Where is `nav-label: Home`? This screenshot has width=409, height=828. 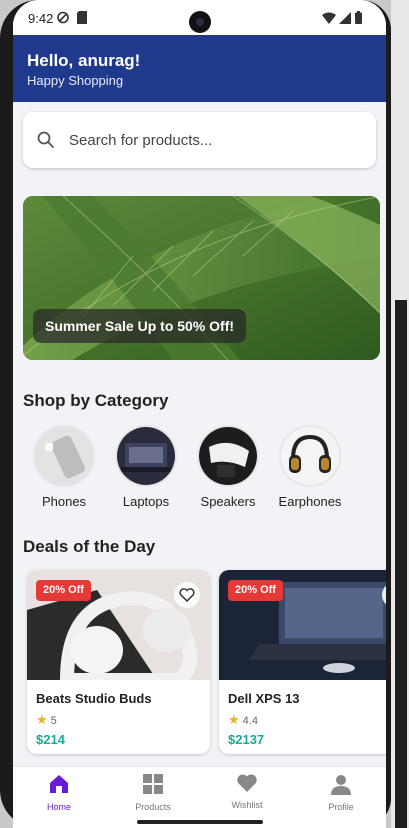
nav-label: Home is located at coordinates (58, 807).